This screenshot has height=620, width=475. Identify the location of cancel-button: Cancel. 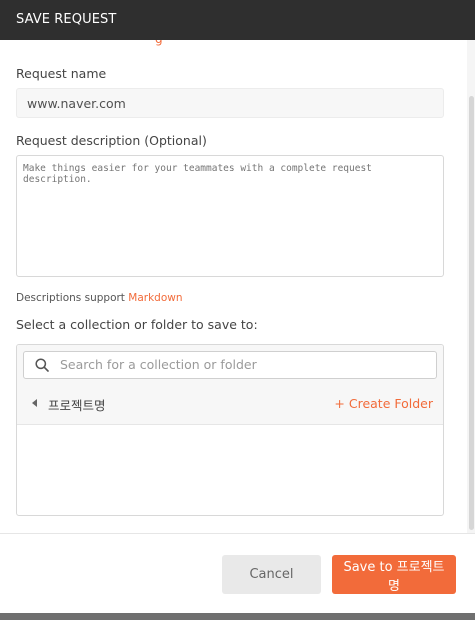
(271, 574).